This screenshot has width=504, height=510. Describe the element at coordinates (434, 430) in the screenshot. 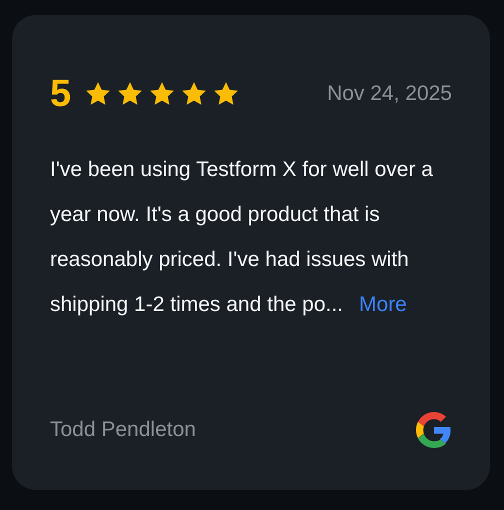

I see `google-logo-icon` at that location.